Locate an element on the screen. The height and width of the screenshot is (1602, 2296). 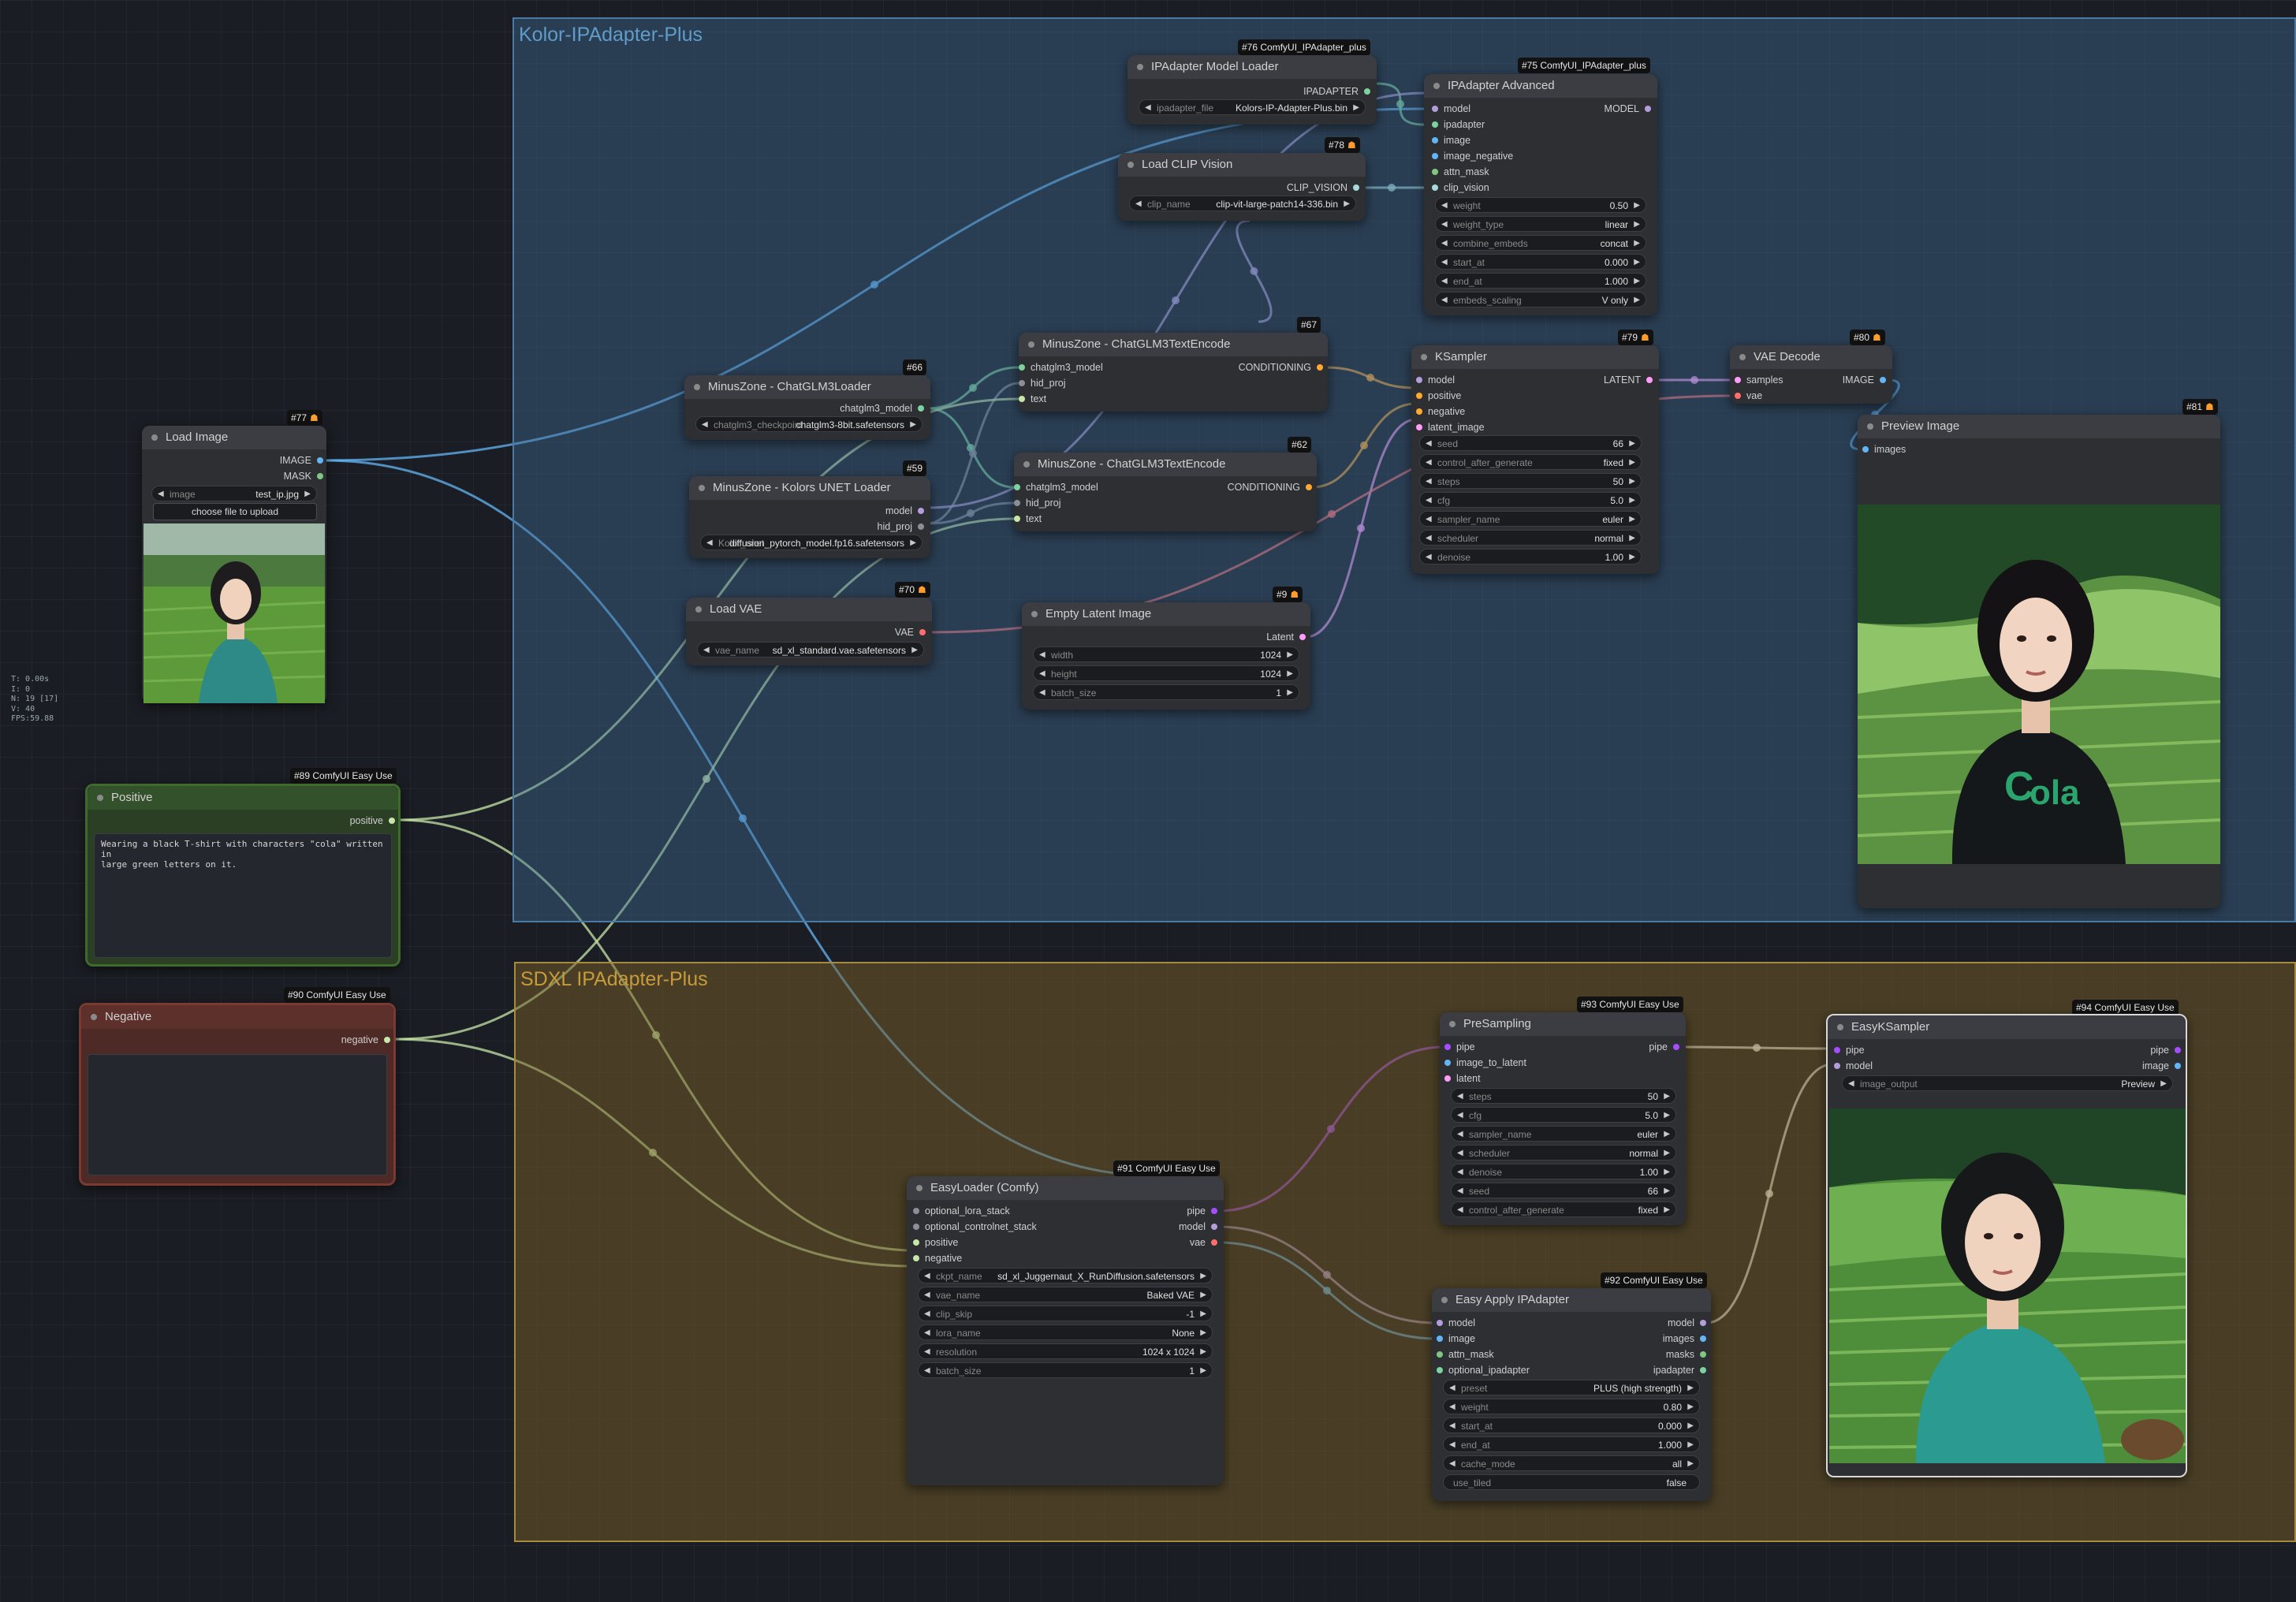
widget-scheduler: ◀ scheduler normal ▶ is located at coordinates (1563, 1153).